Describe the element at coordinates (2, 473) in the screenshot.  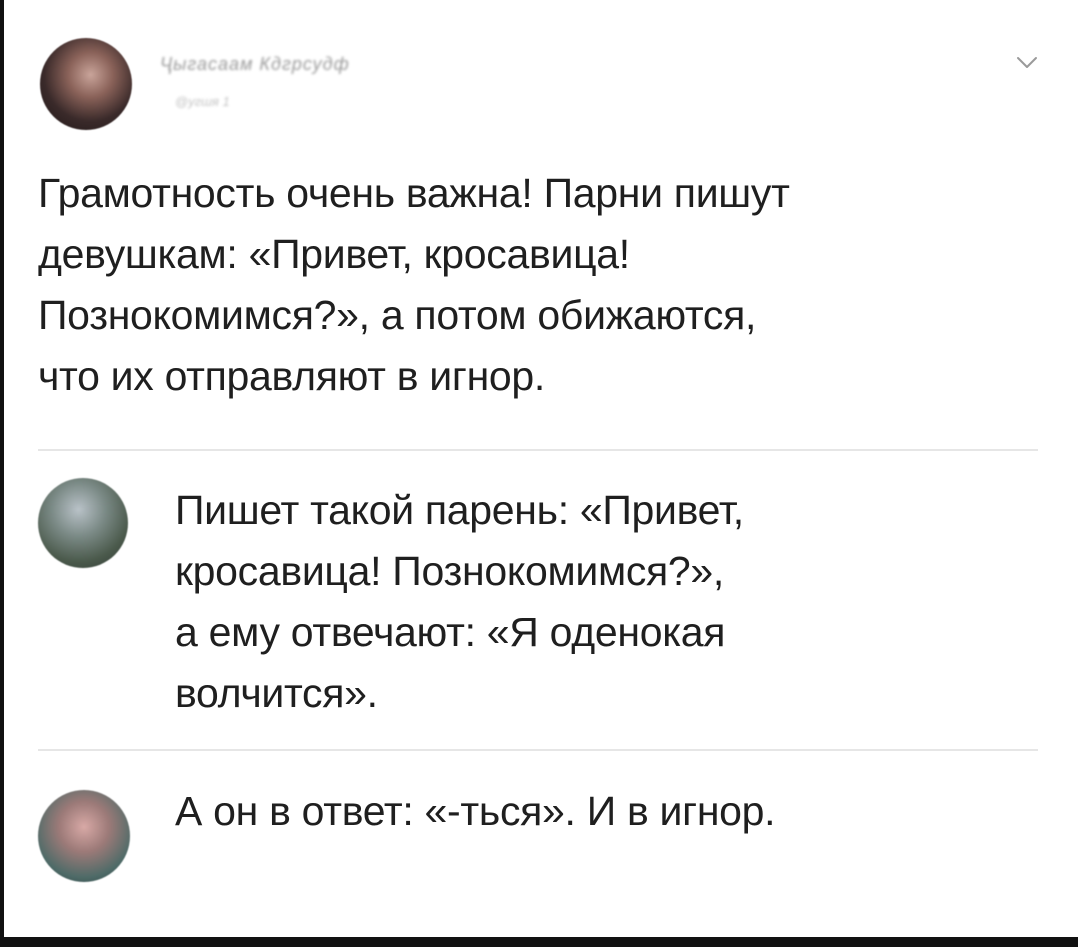
I see `image-frame-left` at that location.